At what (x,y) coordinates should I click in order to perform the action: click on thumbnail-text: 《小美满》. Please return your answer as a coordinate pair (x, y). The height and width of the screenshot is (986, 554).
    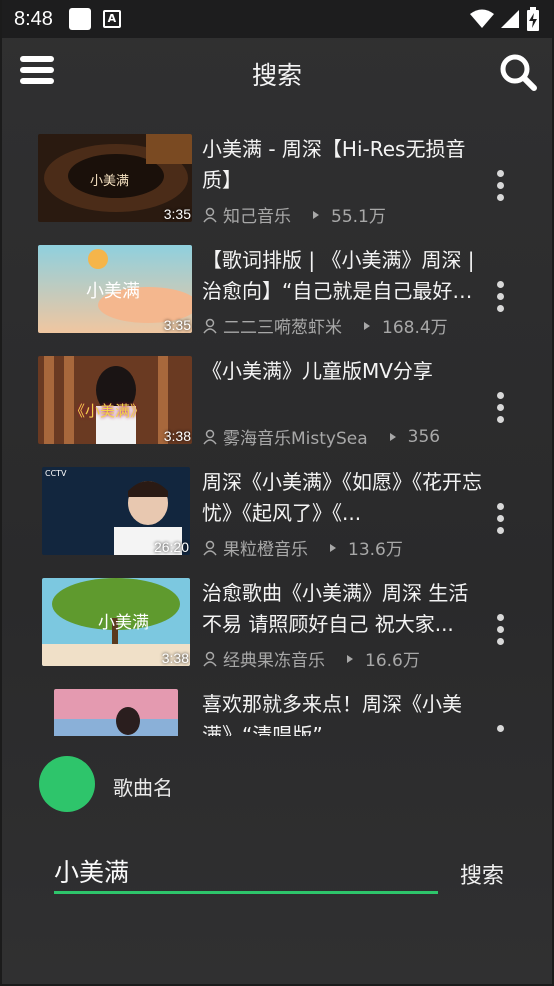
    Looking at the image, I should click on (108, 411).